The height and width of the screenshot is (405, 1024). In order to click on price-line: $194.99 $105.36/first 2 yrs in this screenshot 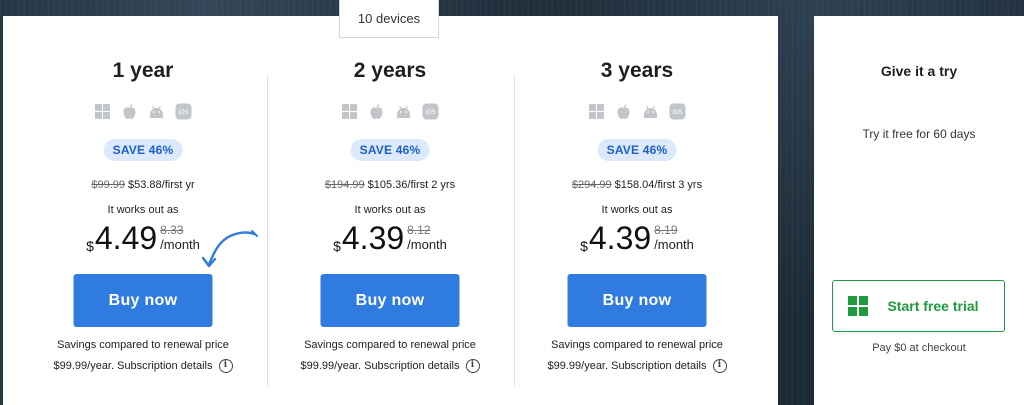, I will do `click(390, 185)`.